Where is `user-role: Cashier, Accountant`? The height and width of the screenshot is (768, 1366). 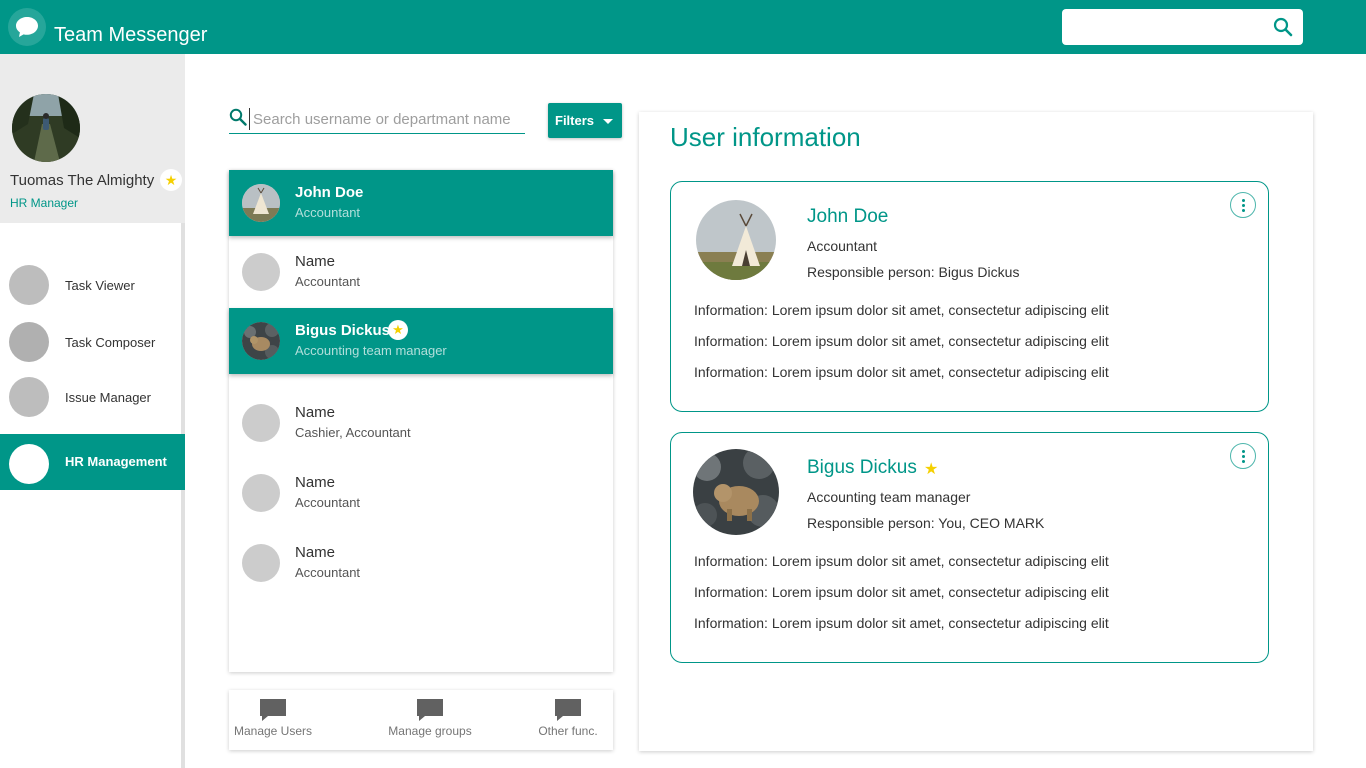
user-role: Cashier, Accountant is located at coordinates (353, 432).